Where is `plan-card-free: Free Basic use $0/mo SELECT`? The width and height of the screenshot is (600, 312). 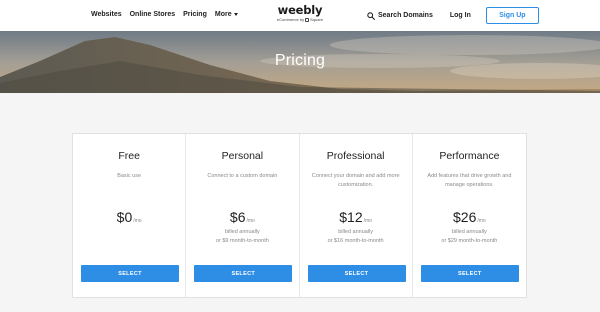
plan-card-free: Free Basic use $0/mo SELECT is located at coordinates (130, 215).